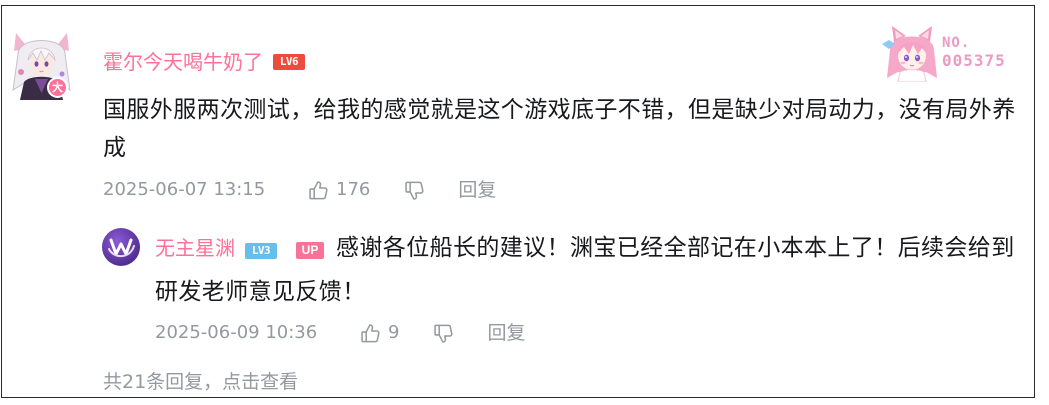  What do you see at coordinates (184, 189) in the screenshot?
I see `comment-time: 2025-06-07 13:15` at bounding box center [184, 189].